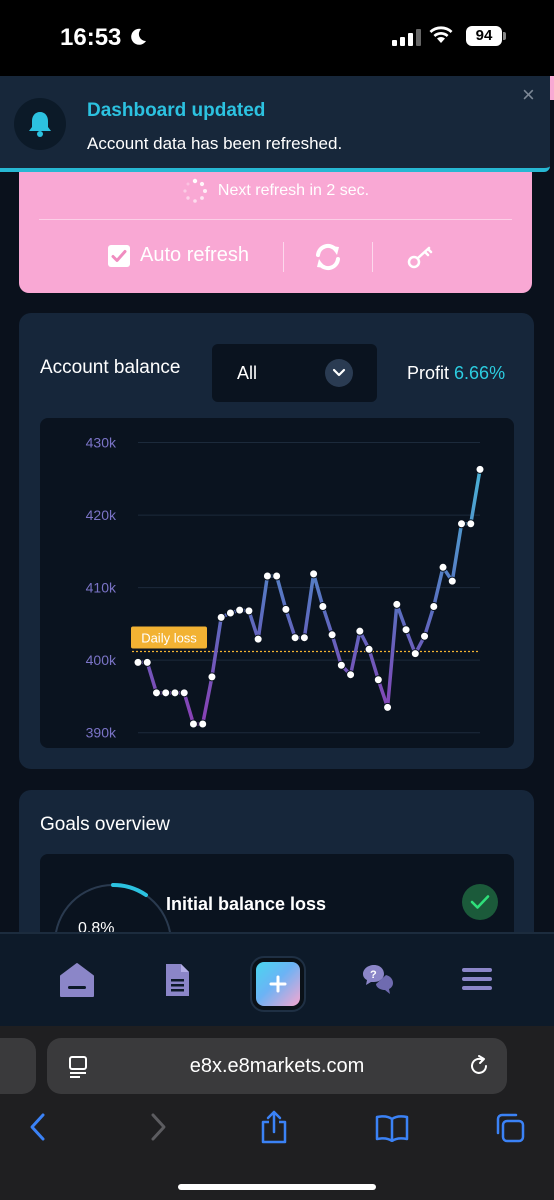 Image resolution: width=554 pixels, height=1200 pixels. Describe the element at coordinates (392, 1128) in the screenshot. I see `bookmarks-icon` at that location.